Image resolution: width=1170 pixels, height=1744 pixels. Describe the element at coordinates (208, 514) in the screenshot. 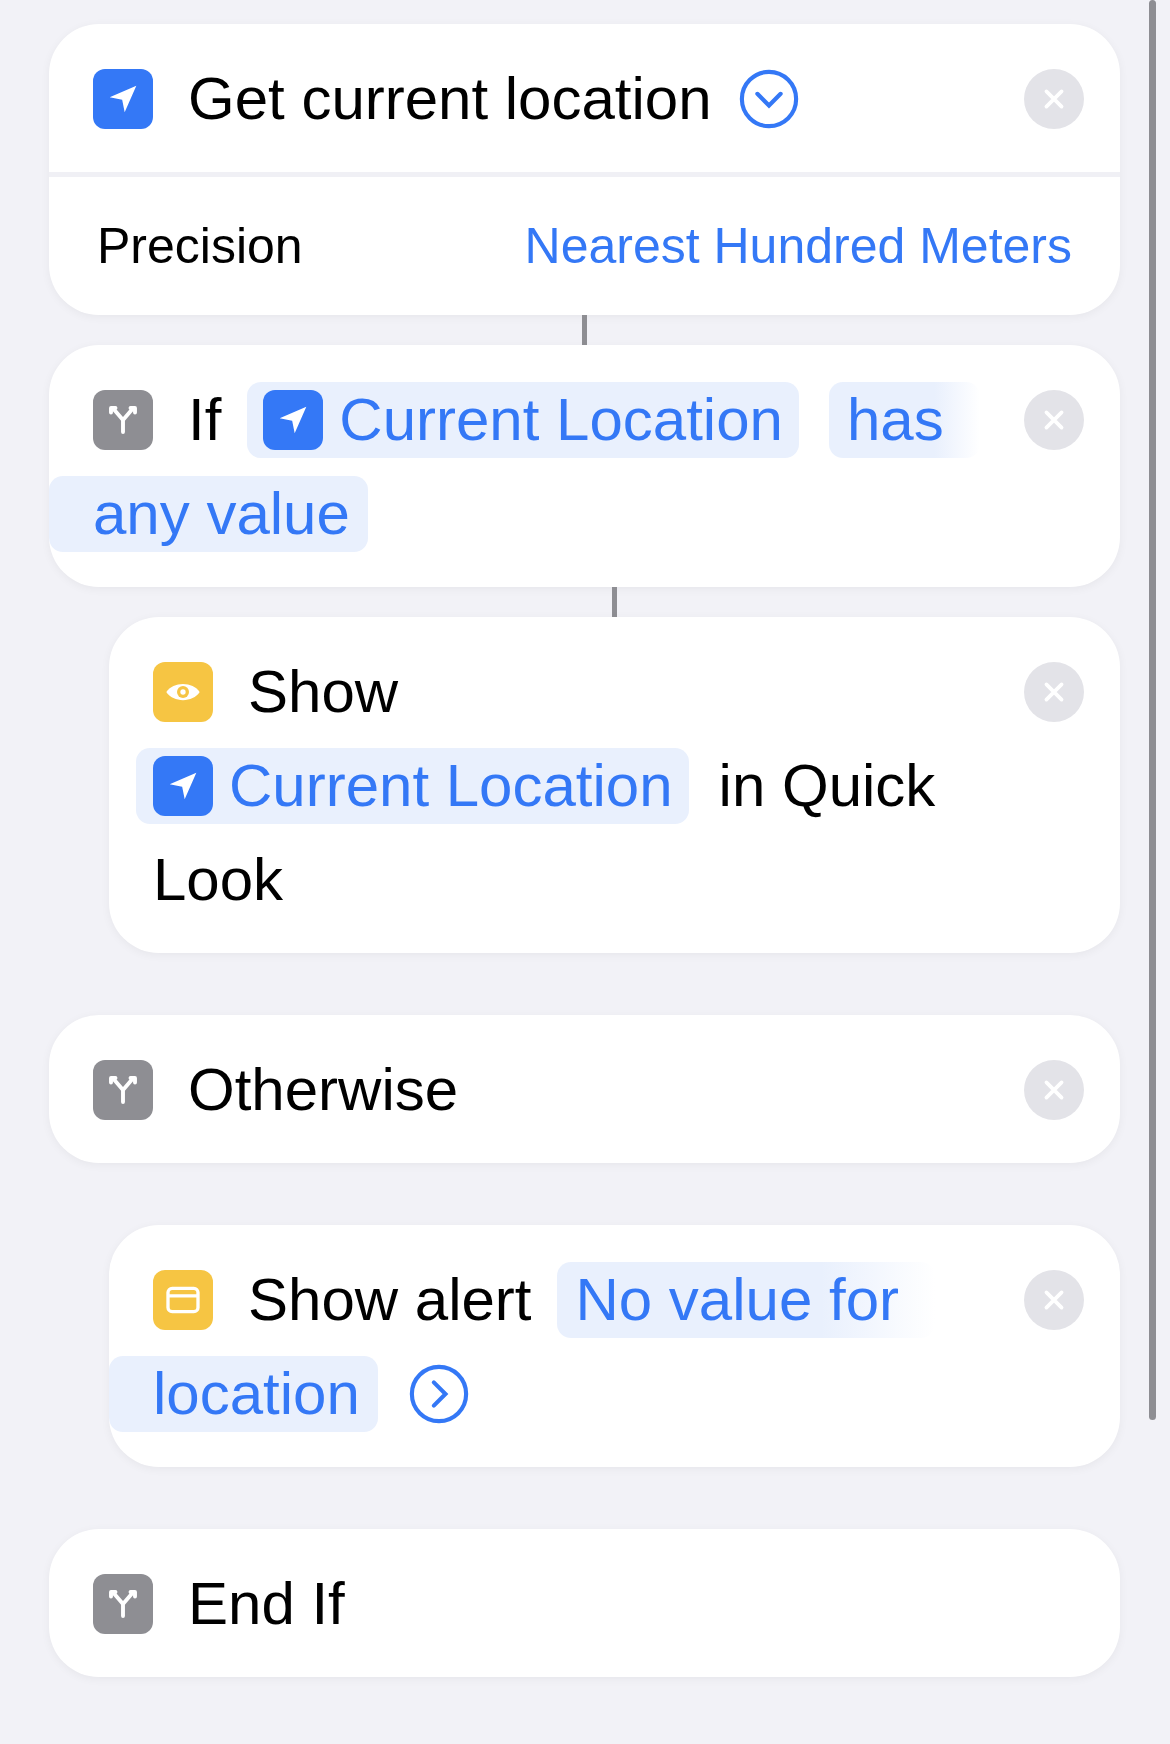

I see `parameter-token: any value` at that location.